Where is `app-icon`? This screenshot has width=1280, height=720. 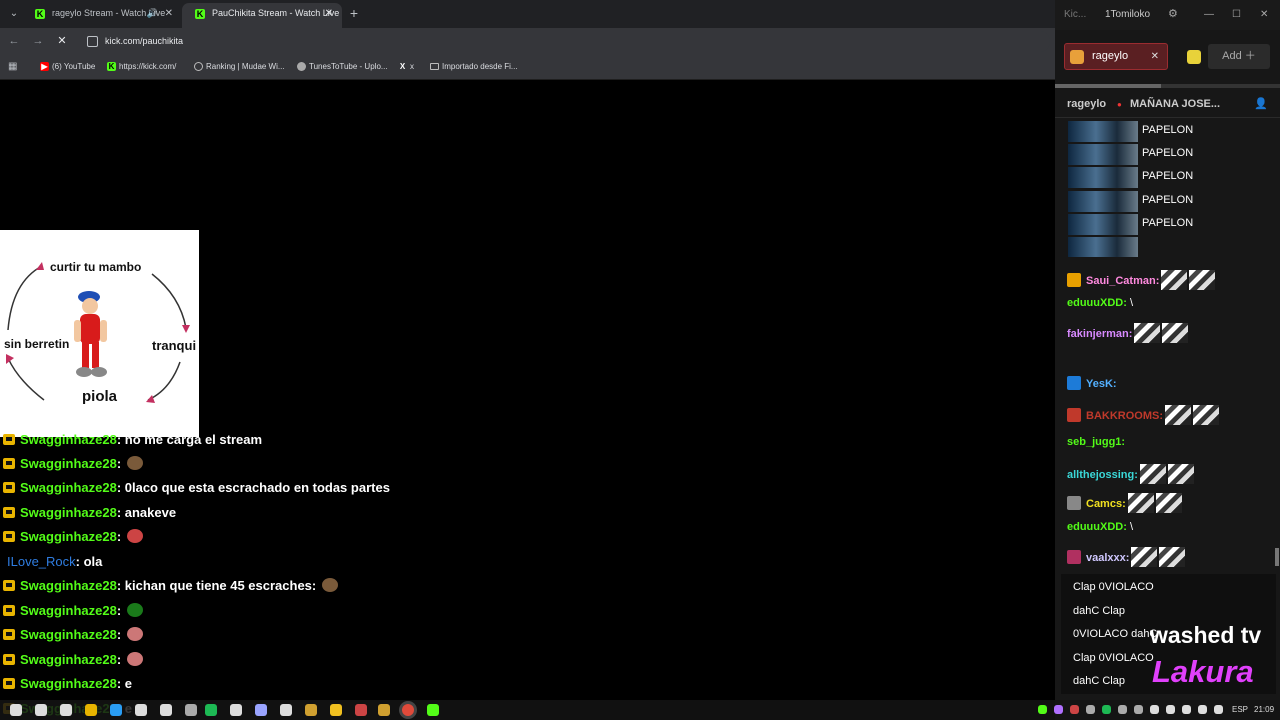 app-icon is located at coordinates (361, 710).